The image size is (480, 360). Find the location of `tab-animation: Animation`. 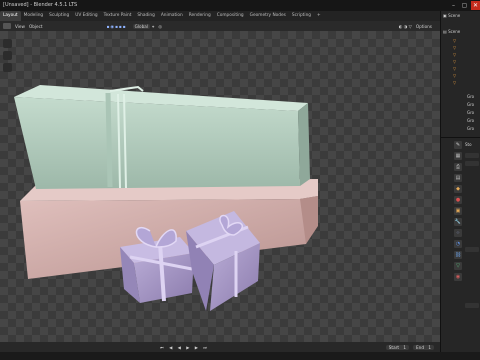

tab-animation: Animation is located at coordinates (172, 16).